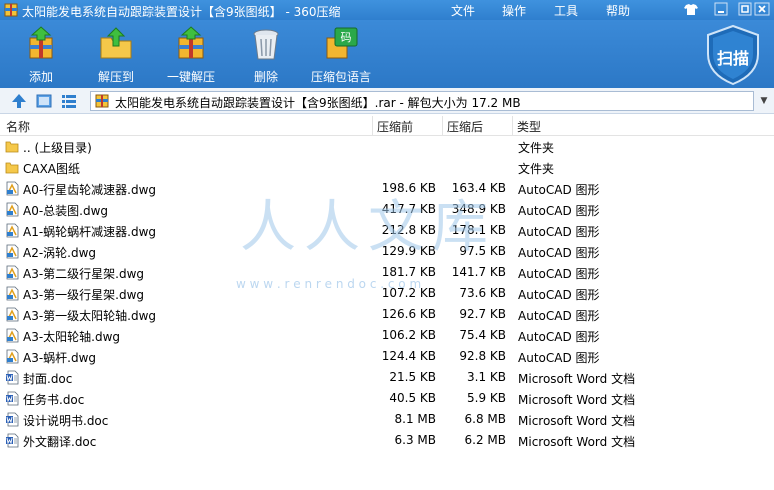  Describe the element at coordinates (482, 251) in the screenshot. I see `file-compressed-size: 97.5 KB` at that location.